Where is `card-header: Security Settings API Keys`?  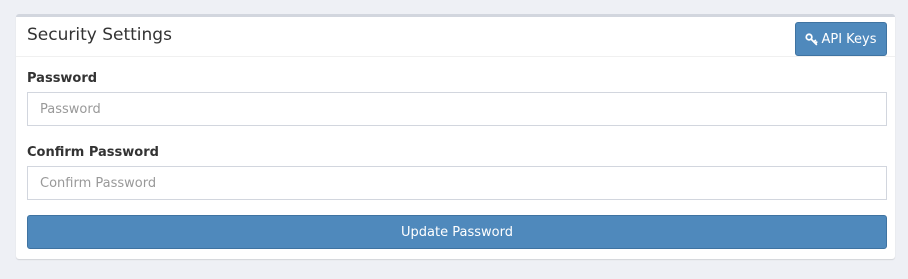 card-header: Security Settings API Keys is located at coordinates (455, 37).